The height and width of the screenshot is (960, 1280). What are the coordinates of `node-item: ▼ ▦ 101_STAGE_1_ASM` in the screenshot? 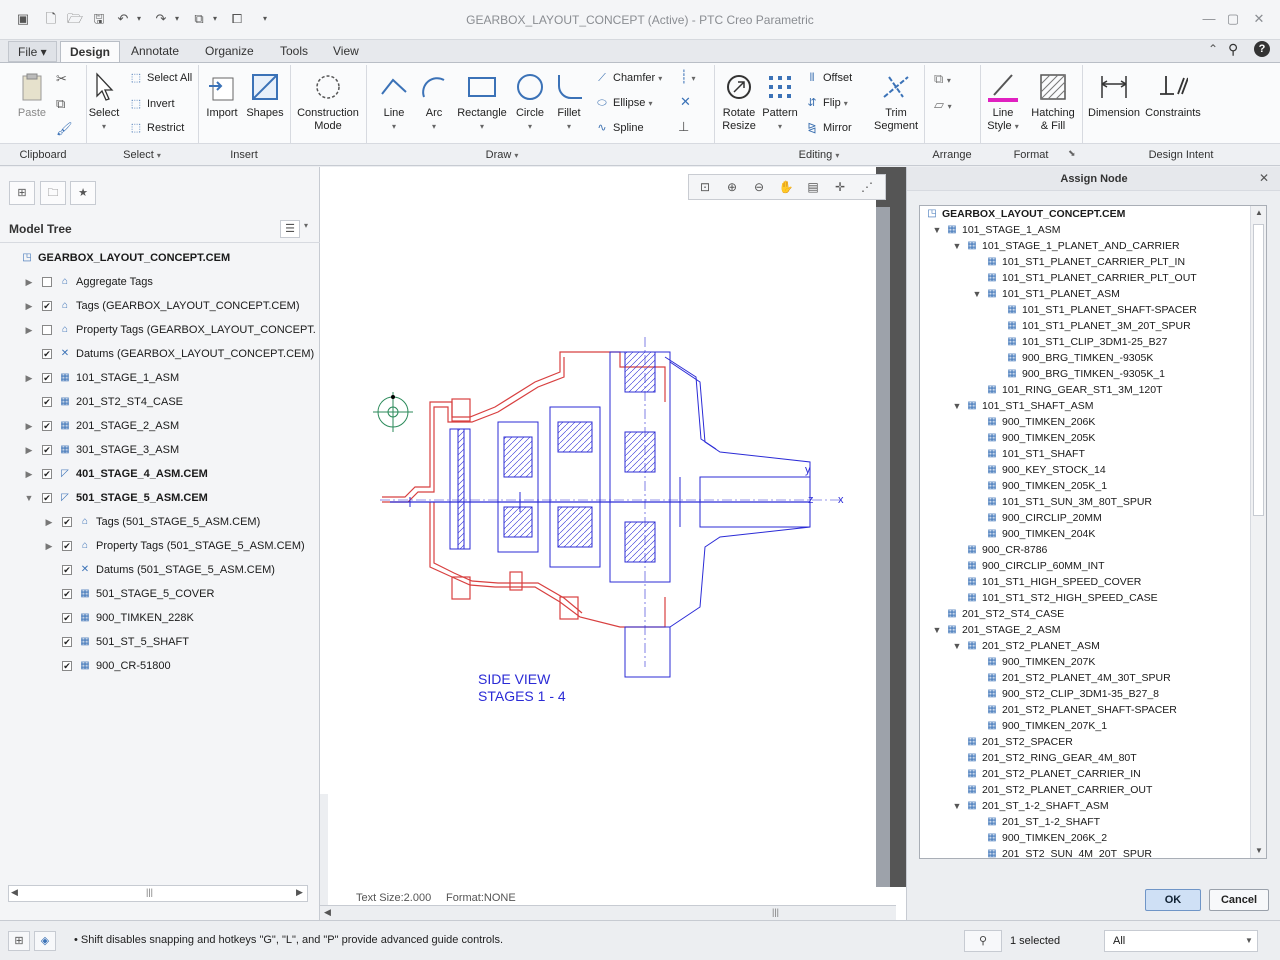 It's located at (1085, 230).